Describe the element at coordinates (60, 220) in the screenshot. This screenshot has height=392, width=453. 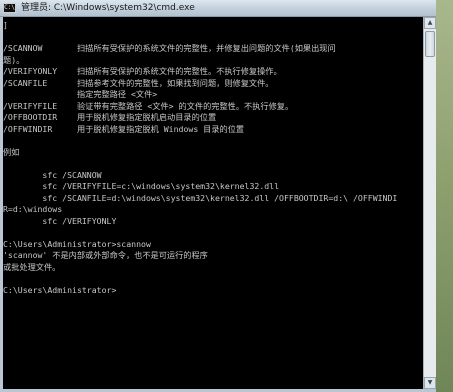
I see `console-line: sfc /VERIFYONLY` at that location.